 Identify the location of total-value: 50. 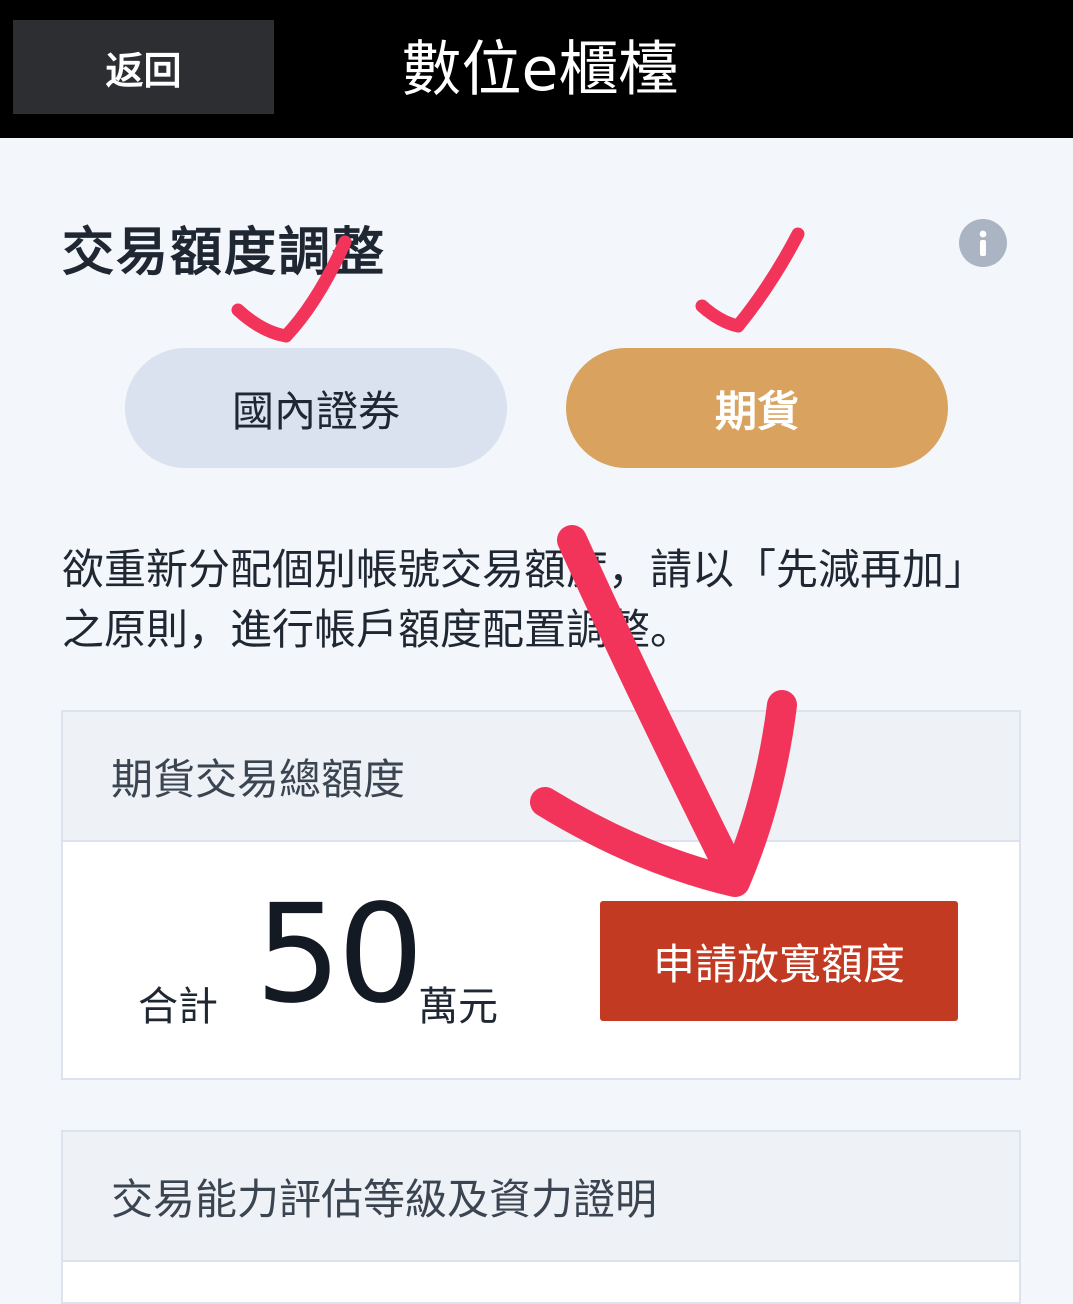
(339, 955).